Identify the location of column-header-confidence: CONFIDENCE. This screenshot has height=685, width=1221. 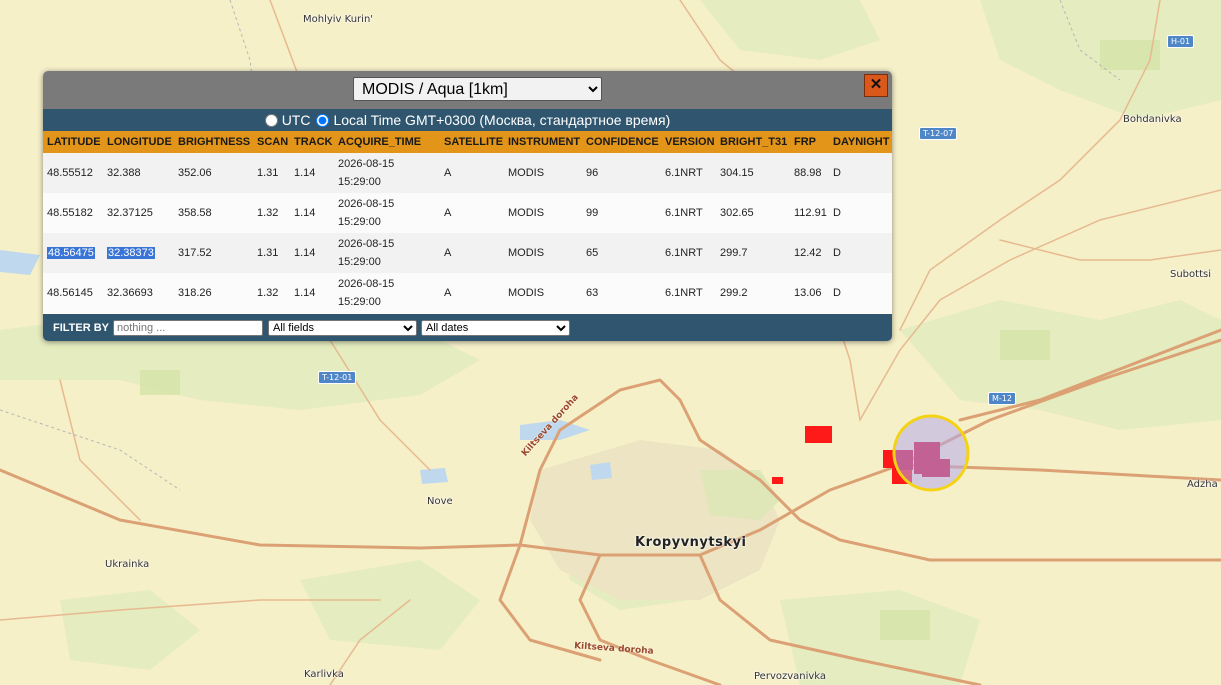
(621, 142).